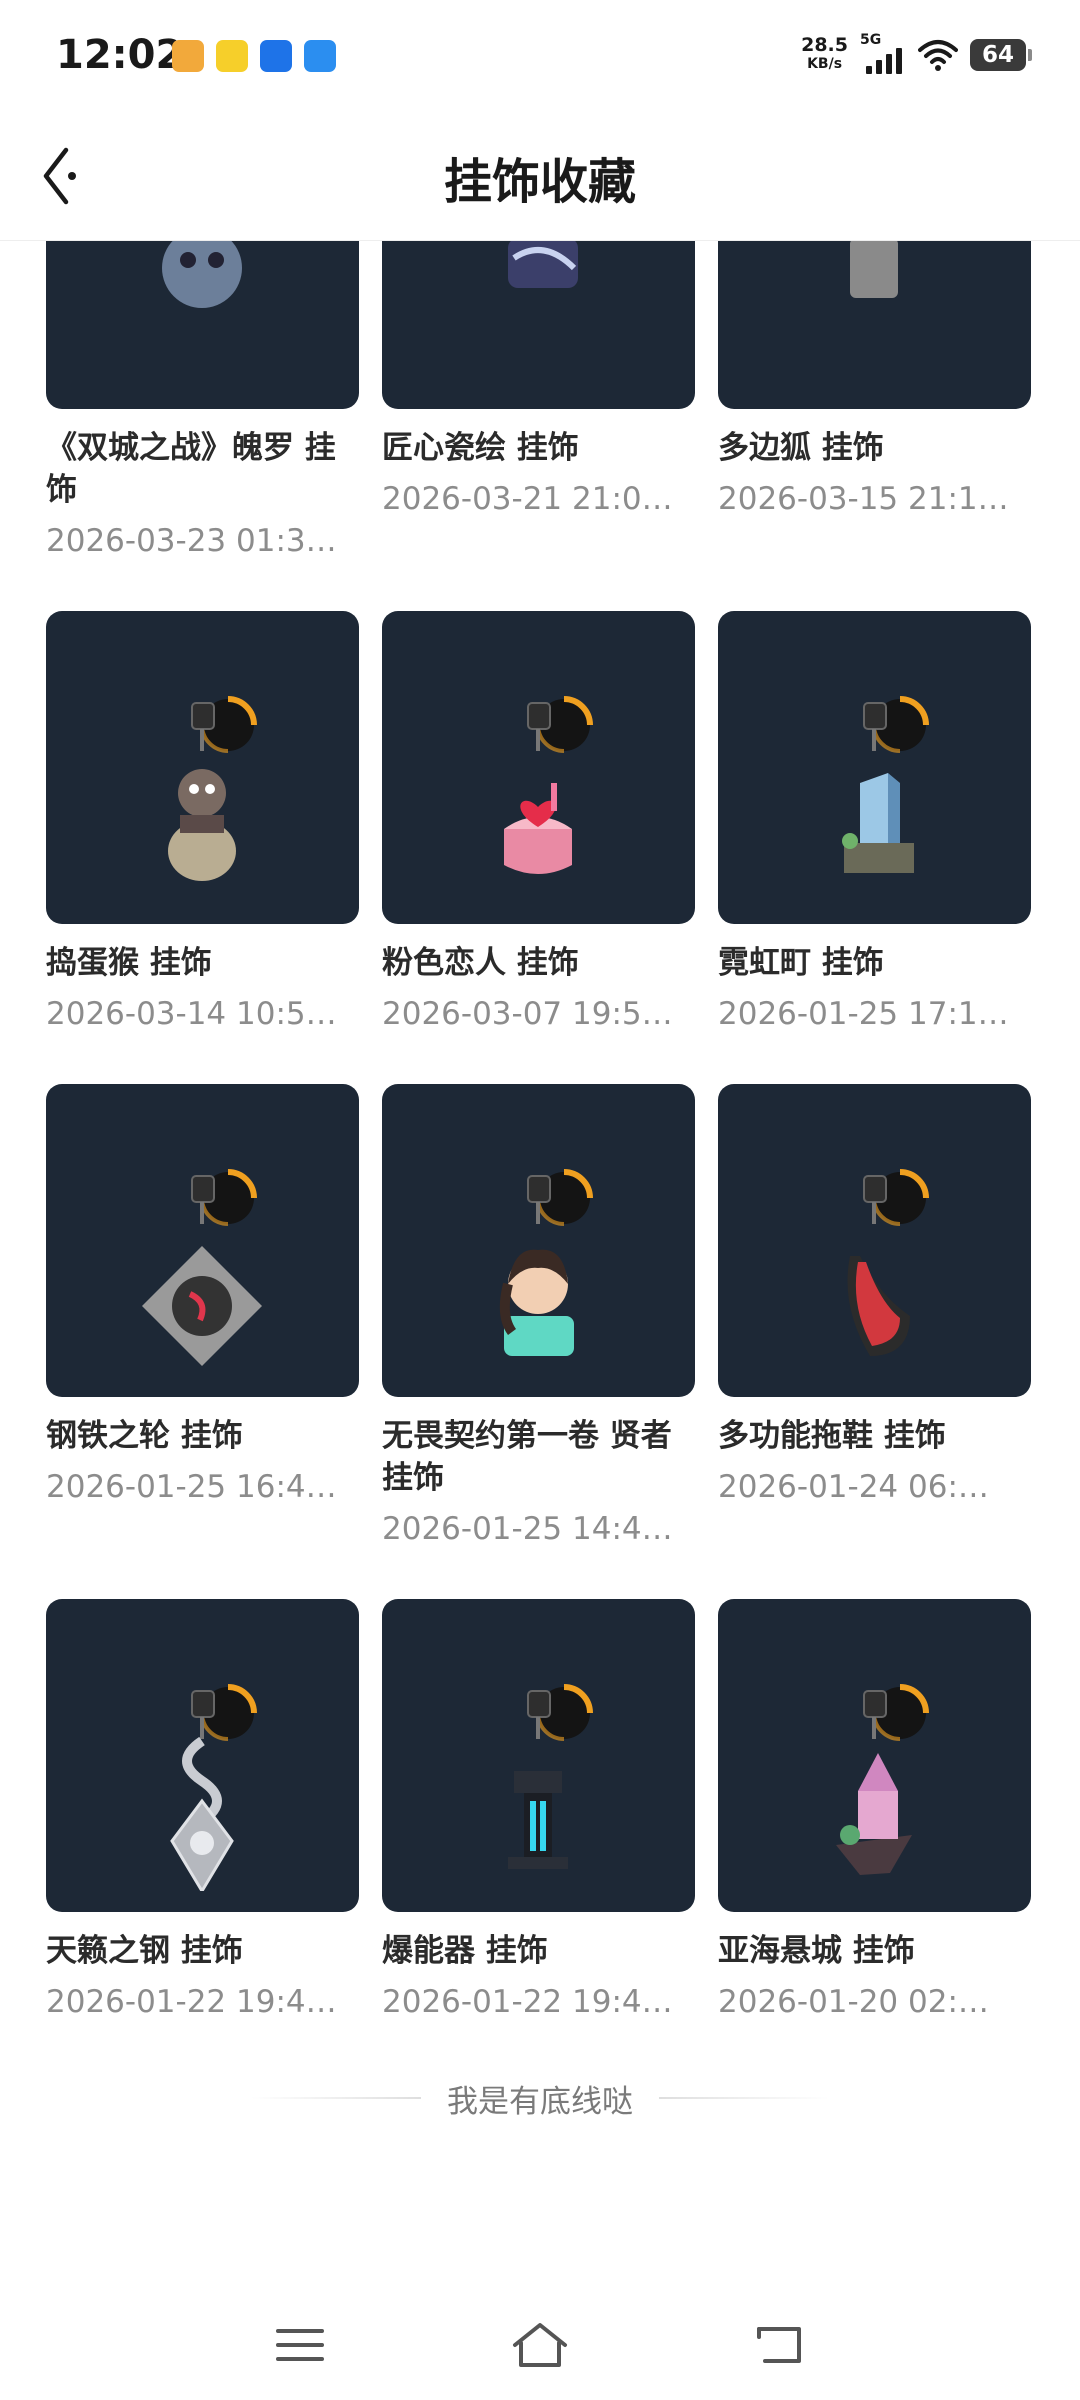 Image resolution: width=1080 pixels, height=2400 pixels. I want to click on home-icon, so click(540, 2345).